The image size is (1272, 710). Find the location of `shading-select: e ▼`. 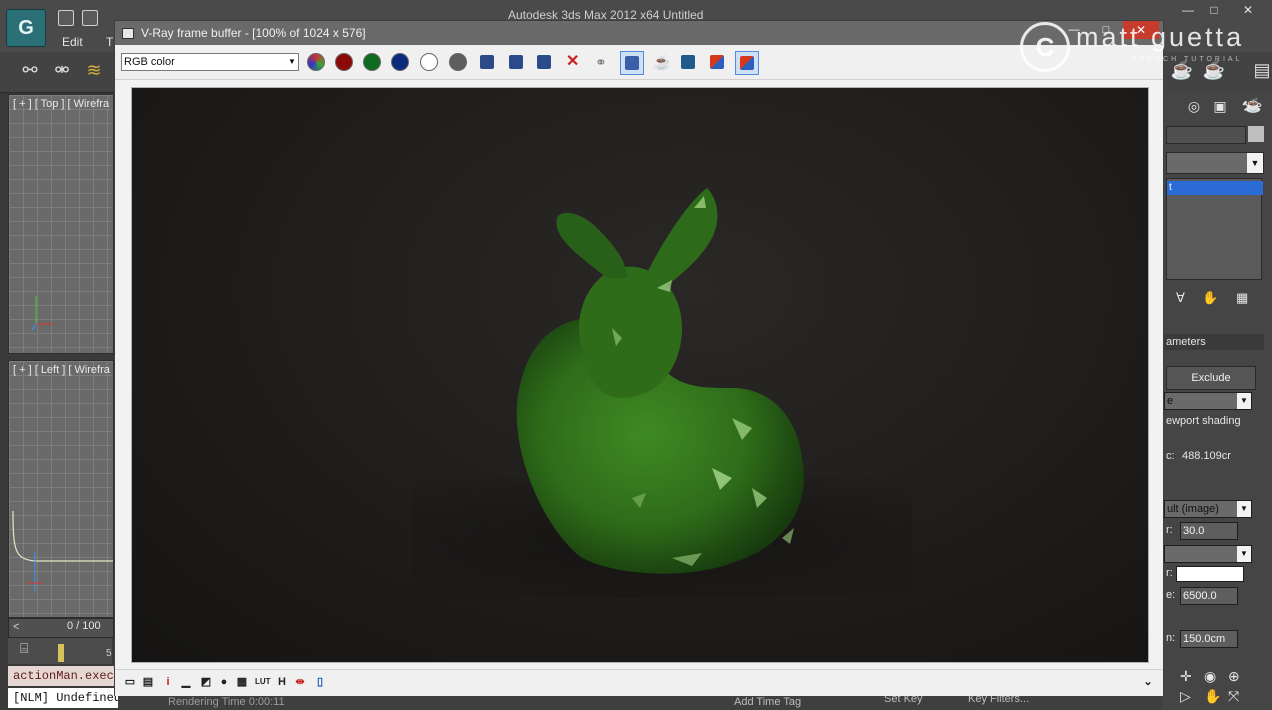

shading-select: e ▼ is located at coordinates (1208, 401).